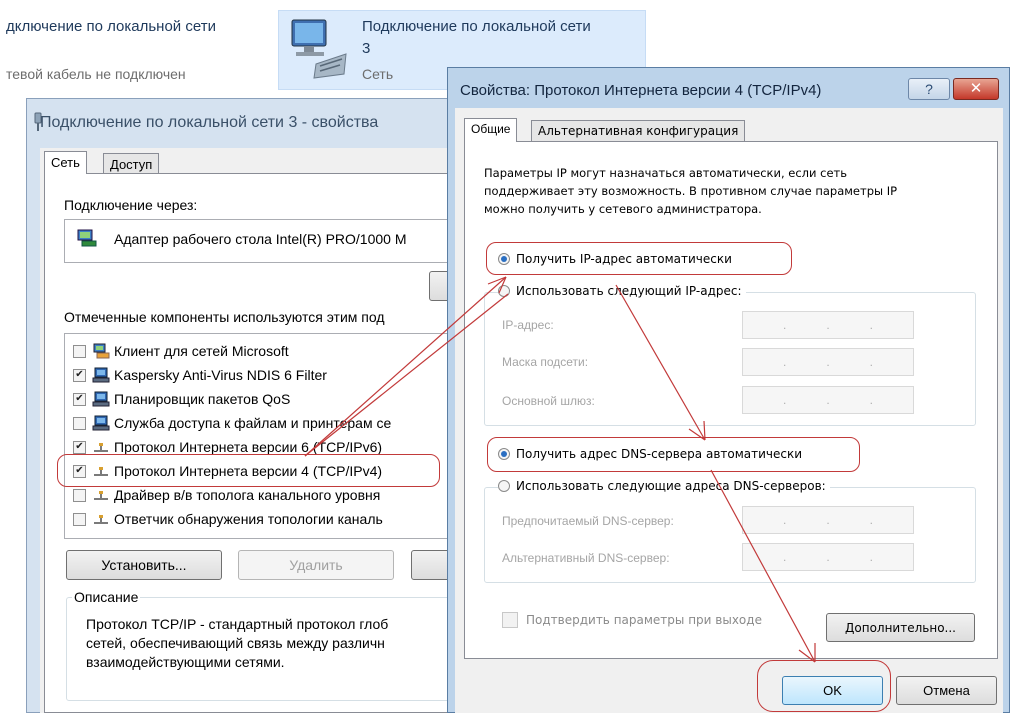 This screenshot has width=1010, height=713. I want to click on description-legend: Описание, so click(106, 597).